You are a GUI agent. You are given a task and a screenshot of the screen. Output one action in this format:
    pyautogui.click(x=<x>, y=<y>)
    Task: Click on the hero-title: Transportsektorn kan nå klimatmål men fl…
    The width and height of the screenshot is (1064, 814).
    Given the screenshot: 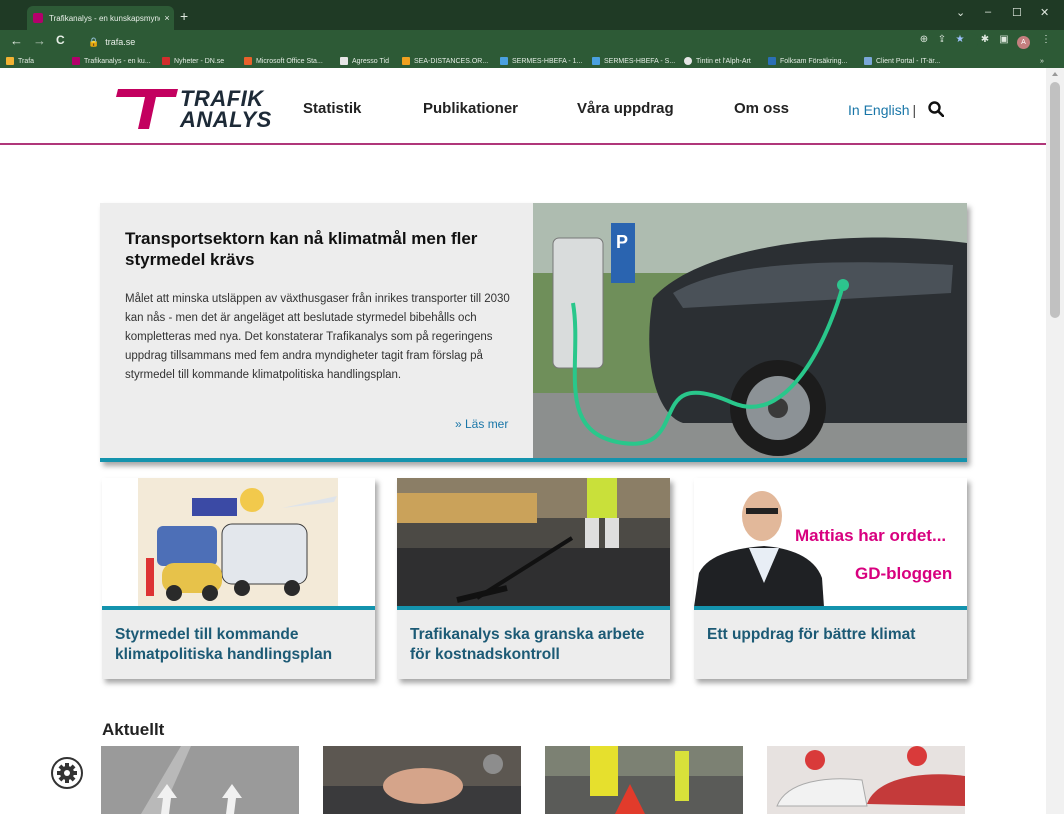 What is the action you would take?
    pyautogui.click(x=325, y=249)
    